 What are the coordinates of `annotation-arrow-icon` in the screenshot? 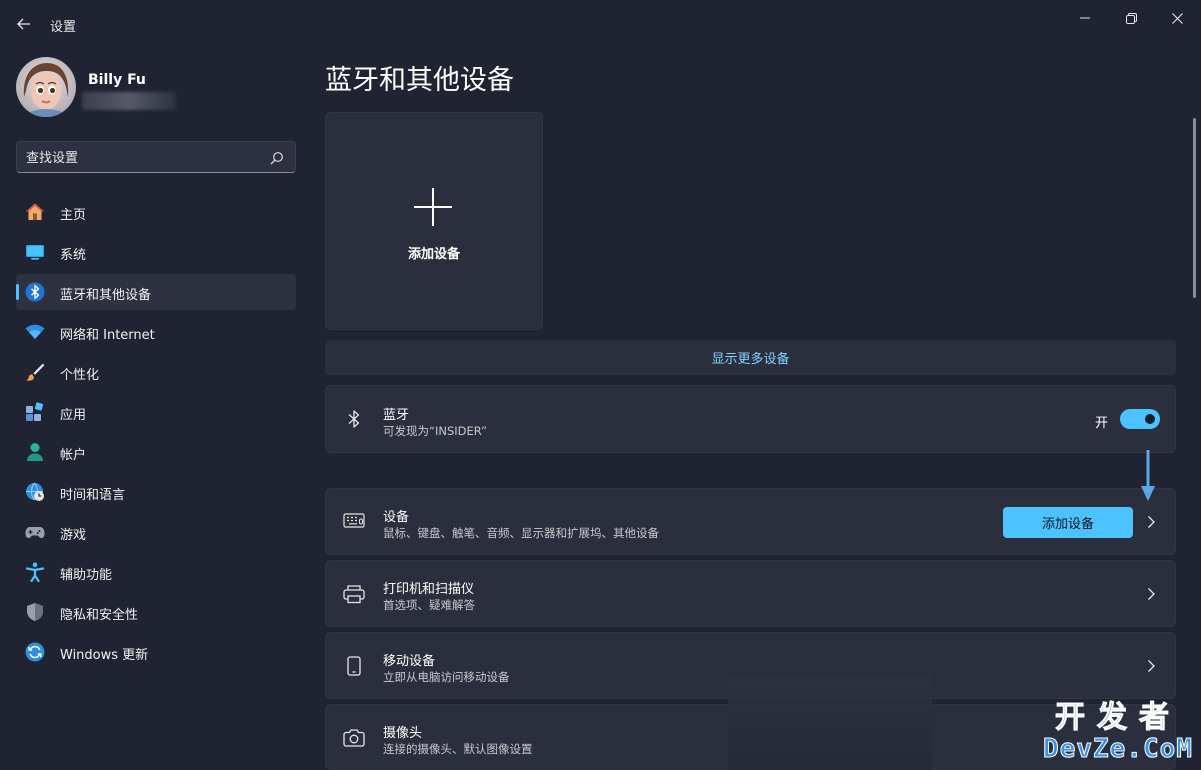 It's located at (1148, 475).